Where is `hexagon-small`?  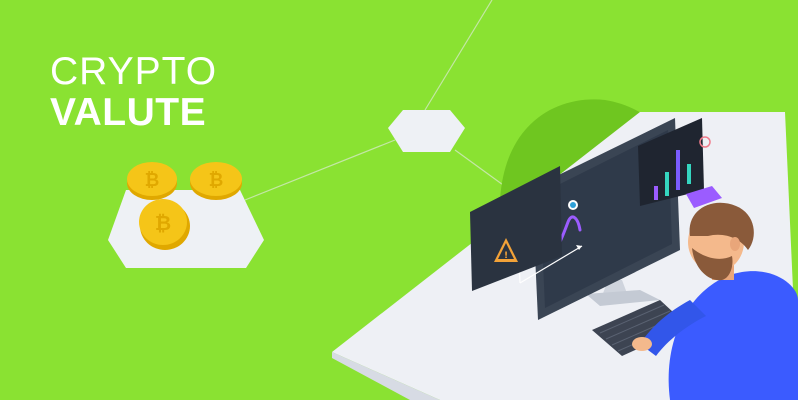
hexagon-small is located at coordinates (426, 131).